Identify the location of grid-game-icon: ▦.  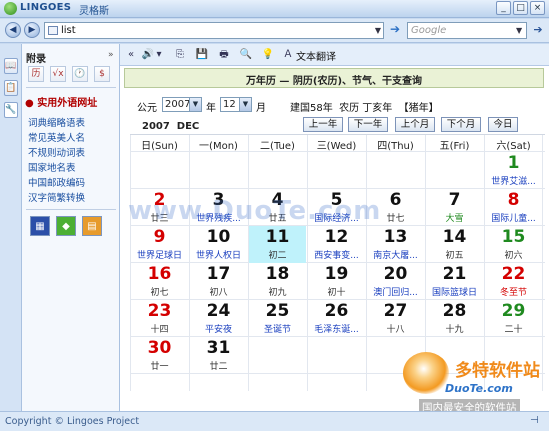
(40, 226).